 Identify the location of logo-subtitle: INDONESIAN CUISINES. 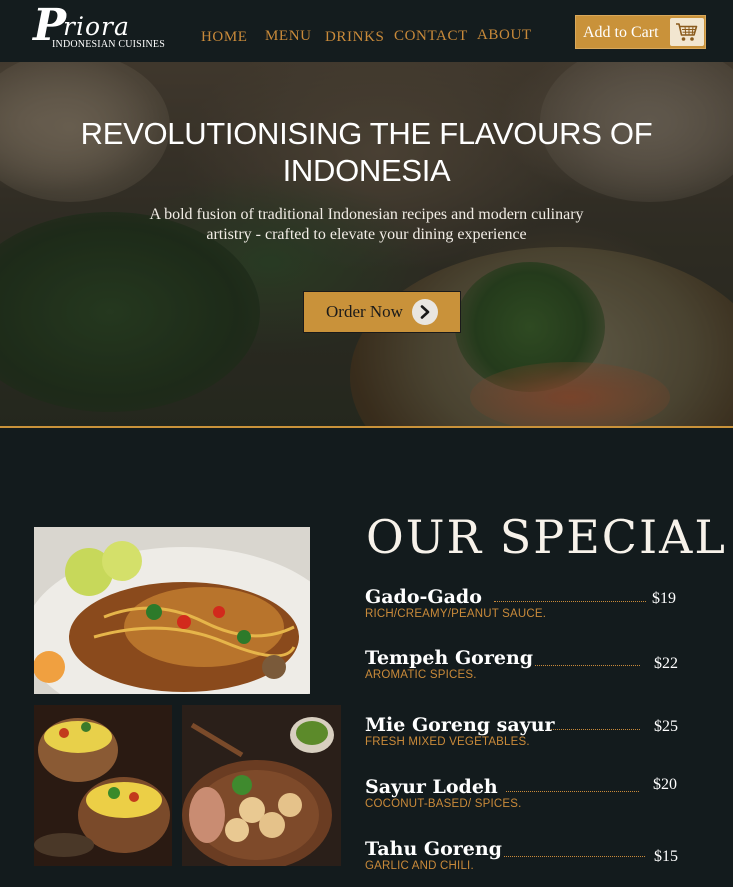
(108, 44).